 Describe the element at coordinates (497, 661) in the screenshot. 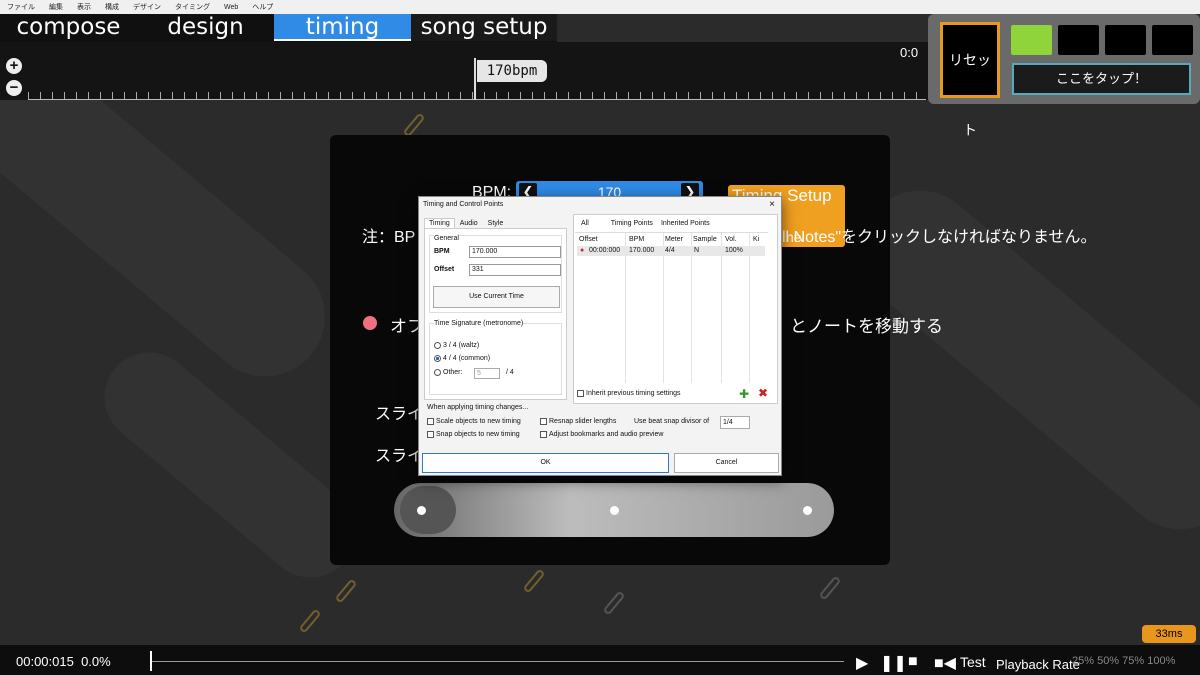

I see `song-progress-track` at that location.